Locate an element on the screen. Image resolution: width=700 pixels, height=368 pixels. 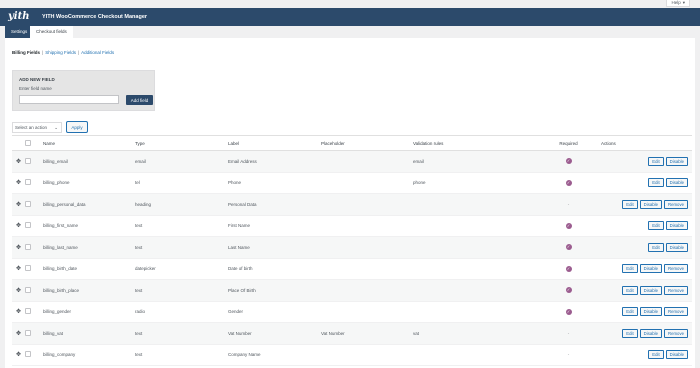
help-tab: Help ▾ is located at coordinates (678, 3).